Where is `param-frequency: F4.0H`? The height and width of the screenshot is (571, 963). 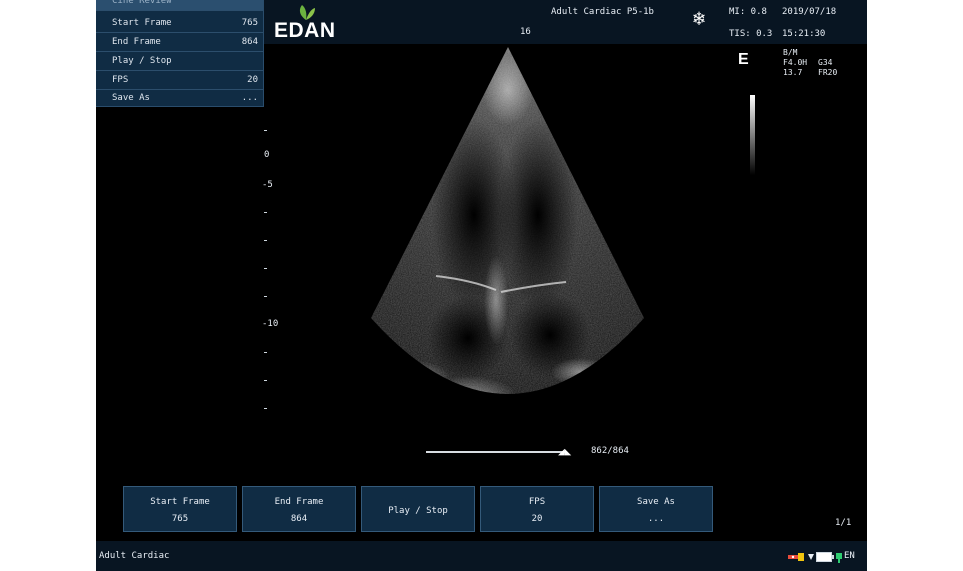 param-frequency: F4.0H is located at coordinates (795, 62).